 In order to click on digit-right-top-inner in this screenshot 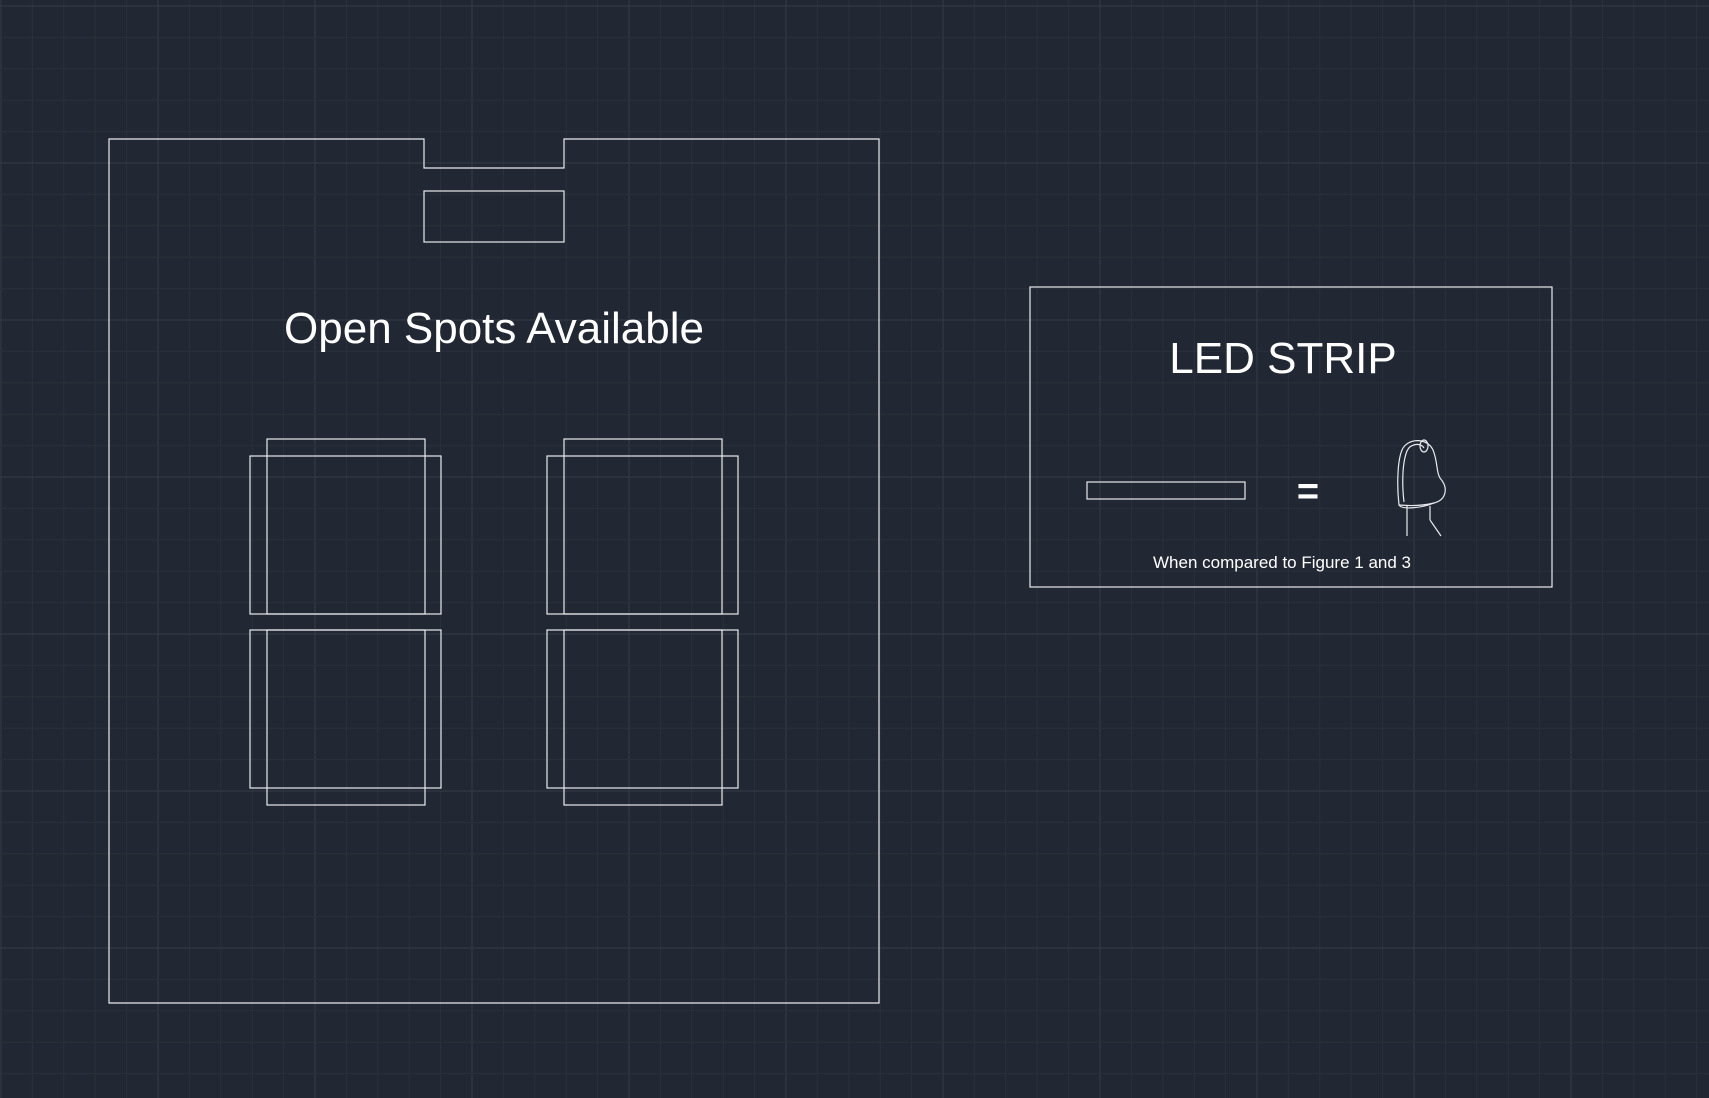, I will do `click(643, 526)`.